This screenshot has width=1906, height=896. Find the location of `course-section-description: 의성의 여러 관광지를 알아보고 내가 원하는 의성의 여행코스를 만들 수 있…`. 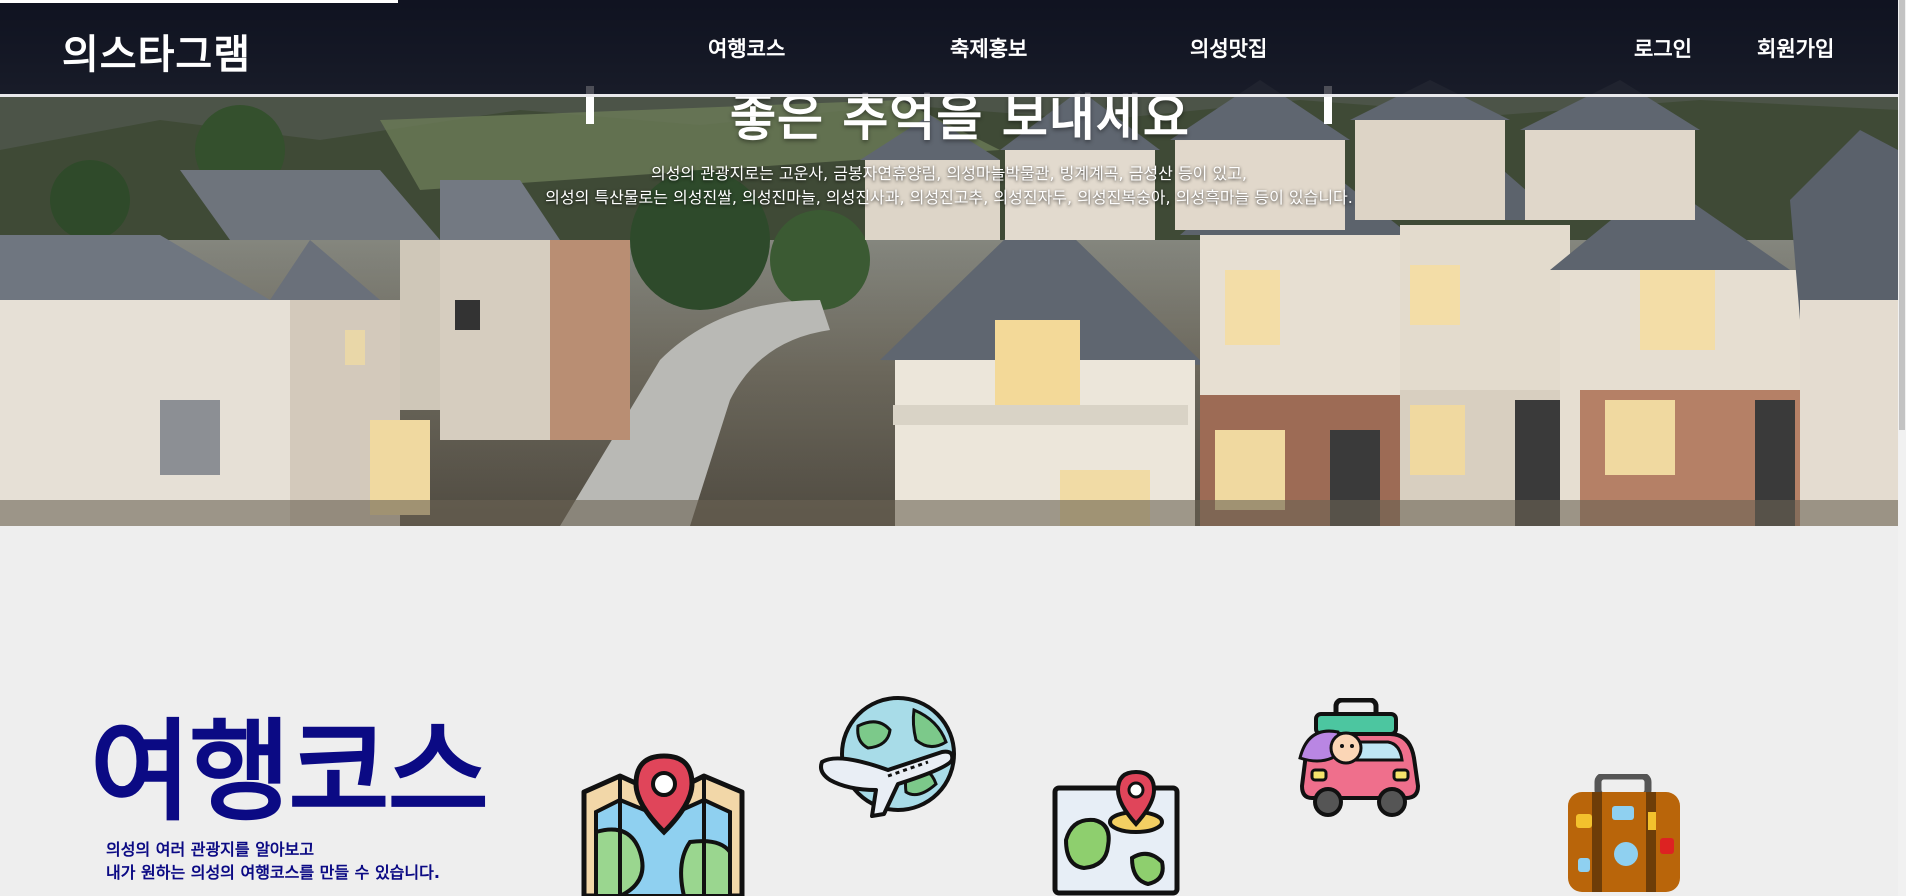

course-section-description: 의성의 여러 관광지를 알아보고 내가 원하는 의성의 여행코스를 만들 수 있… is located at coordinates (273, 861).